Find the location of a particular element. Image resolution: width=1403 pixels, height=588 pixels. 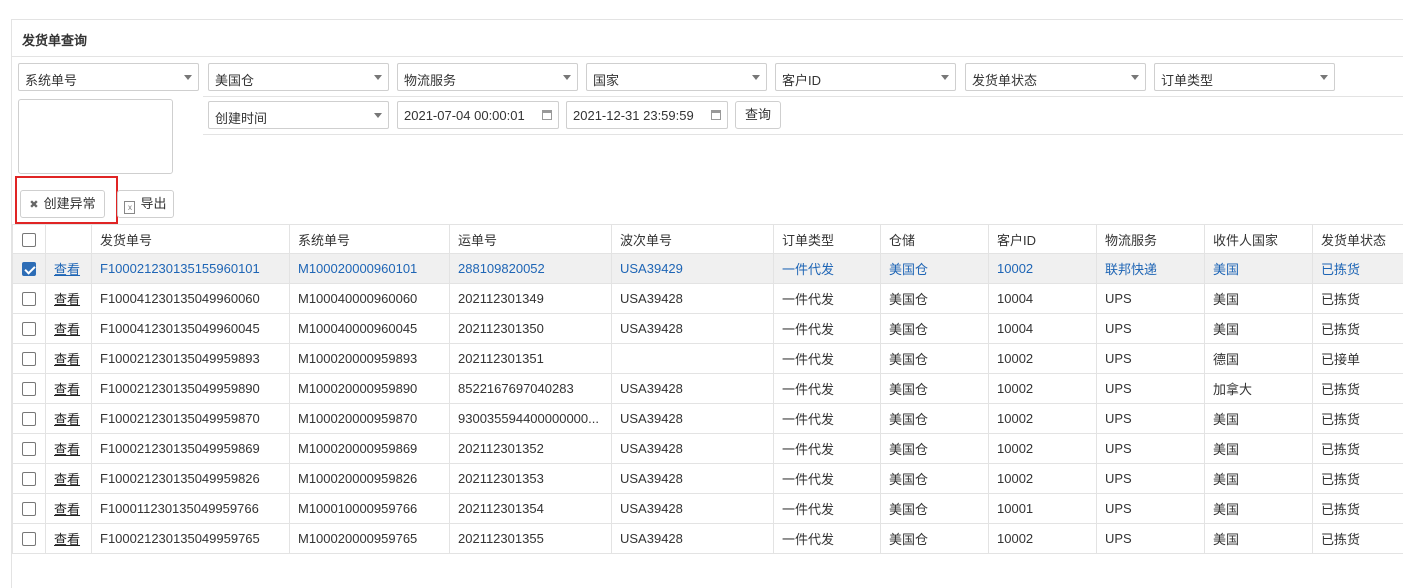

warehouse-select: 美国仓 is located at coordinates (298, 77).